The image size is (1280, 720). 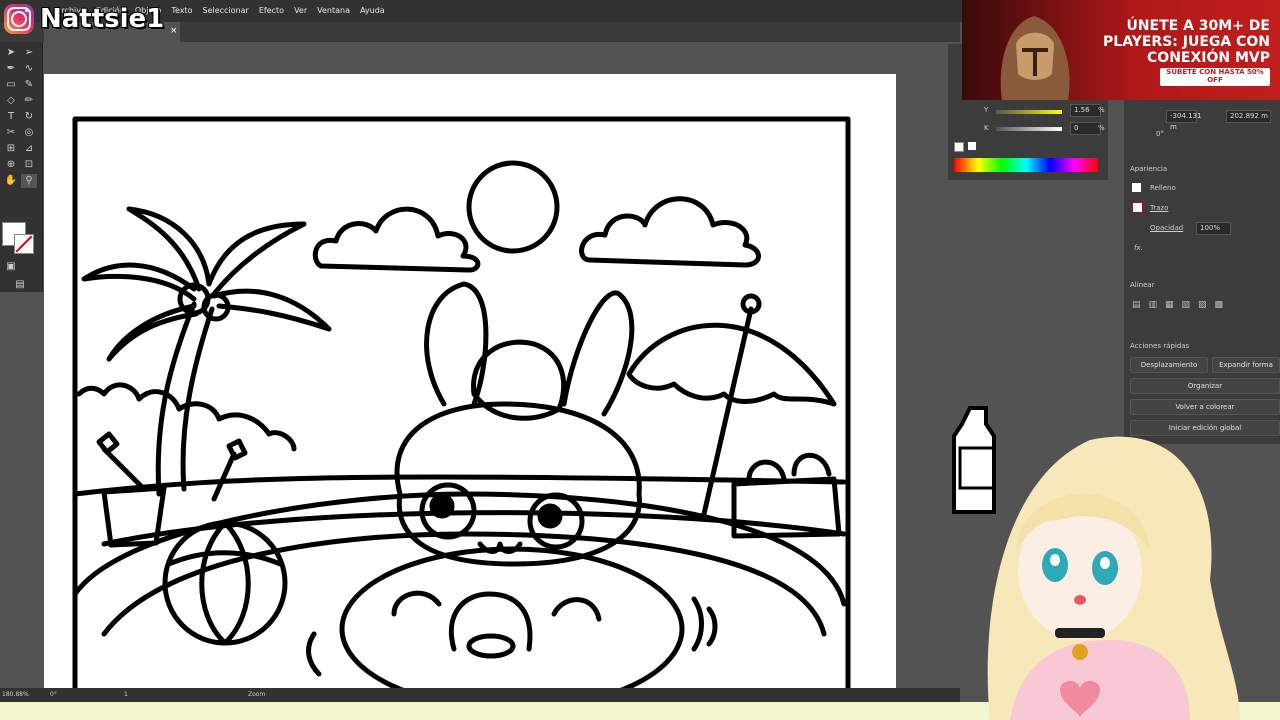 I want to click on transform-y-field: -304.131 m, so click(x=1183, y=120).